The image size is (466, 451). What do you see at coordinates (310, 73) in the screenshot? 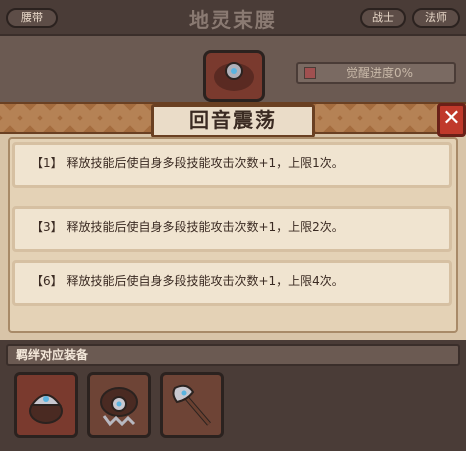
I see `progress-chip-icon` at bounding box center [310, 73].